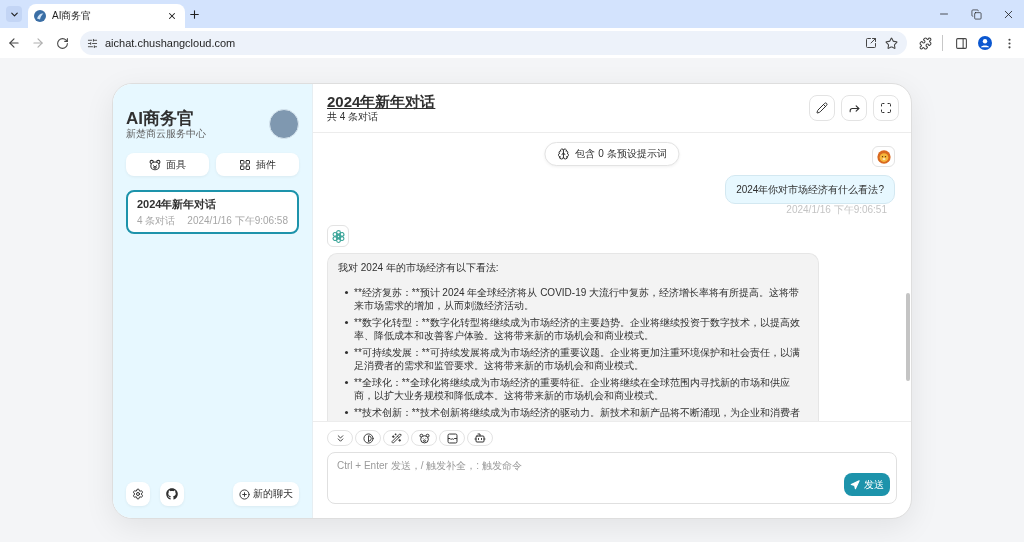 The width and height of the screenshot is (1024, 542). I want to click on model-button, so click(480, 438).